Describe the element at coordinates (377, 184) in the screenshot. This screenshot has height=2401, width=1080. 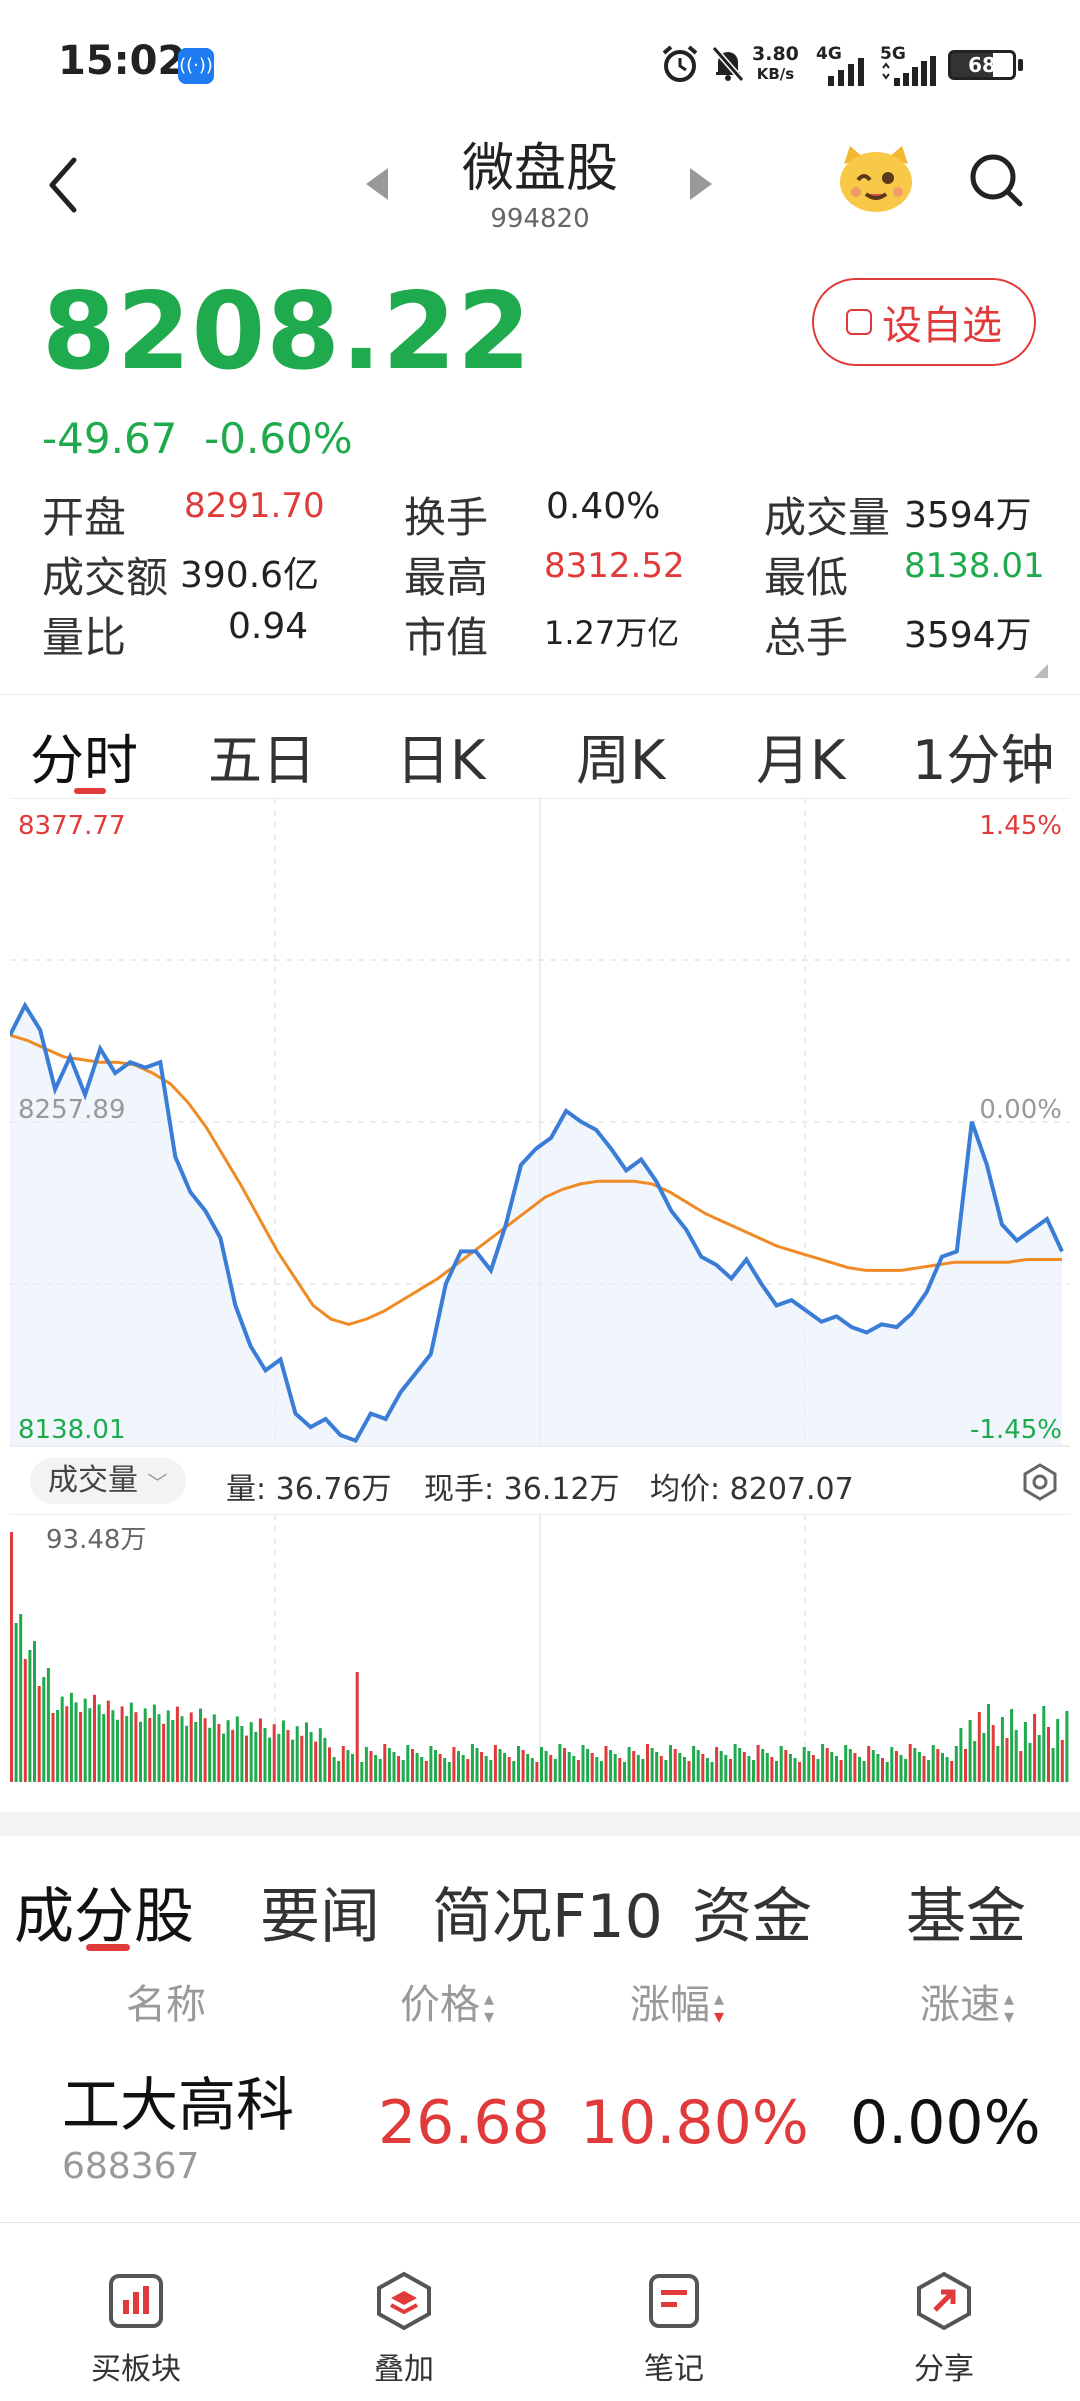
I see `prev-index-icon` at that location.